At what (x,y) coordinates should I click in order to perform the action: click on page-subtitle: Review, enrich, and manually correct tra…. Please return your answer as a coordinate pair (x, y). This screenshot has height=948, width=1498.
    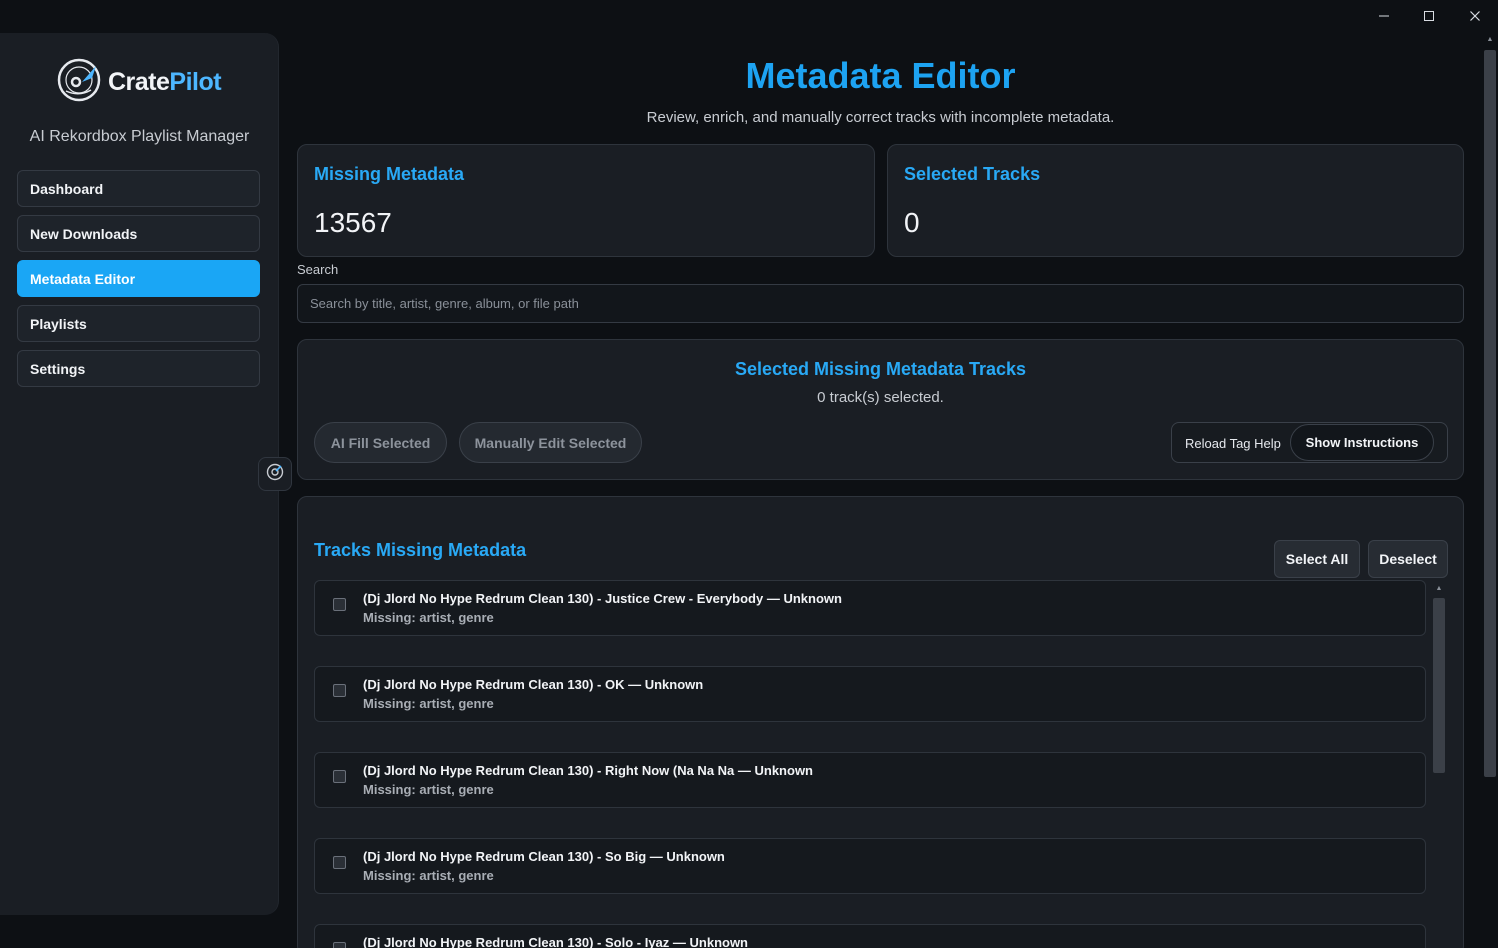
    Looking at the image, I should click on (880, 117).